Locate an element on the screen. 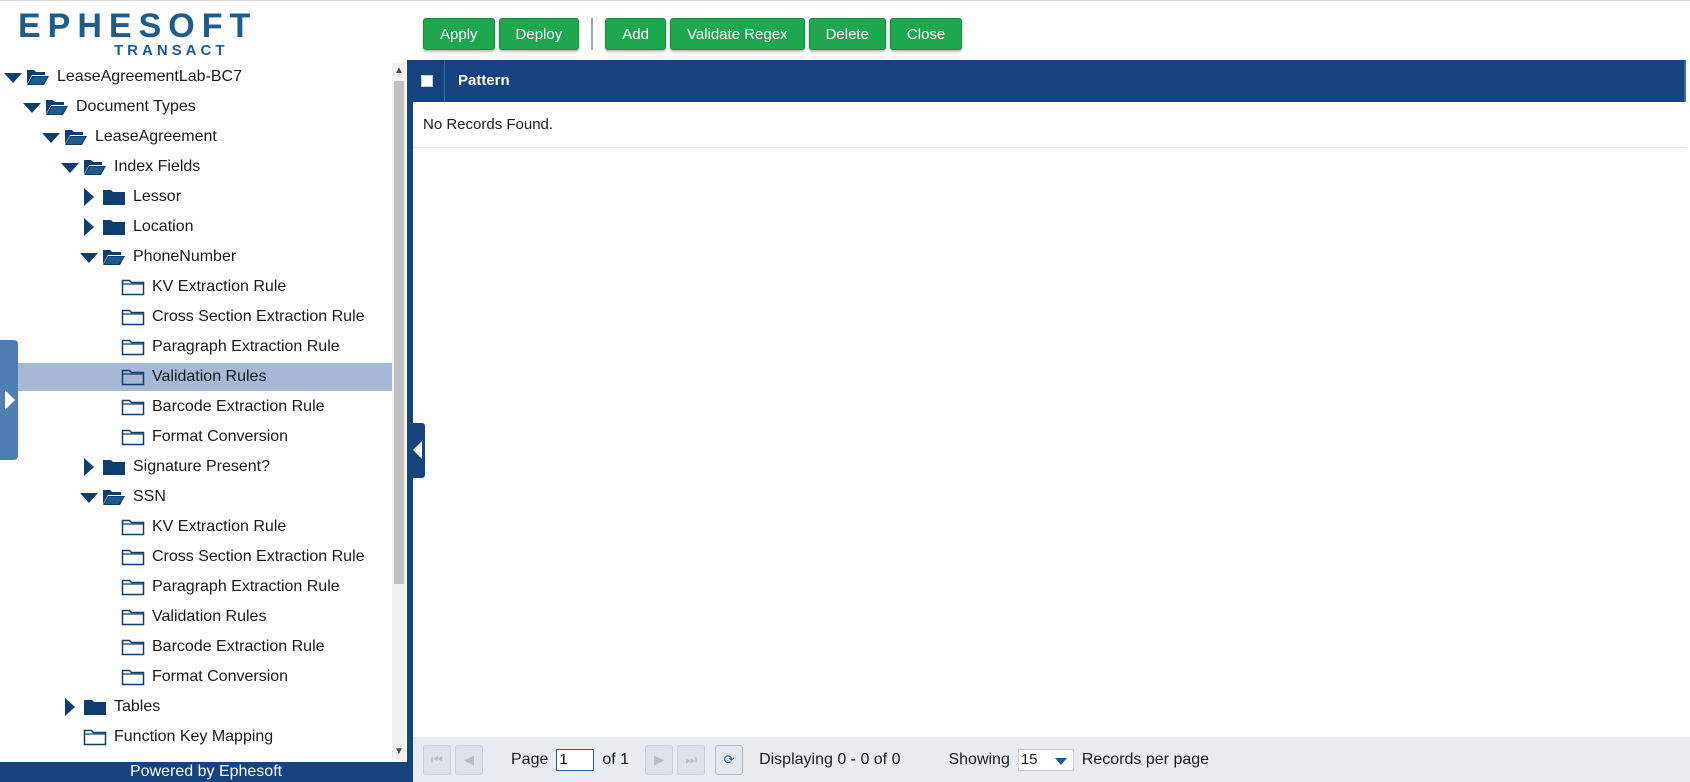  validate-regex-button: Validate Regex is located at coordinates (737, 34).